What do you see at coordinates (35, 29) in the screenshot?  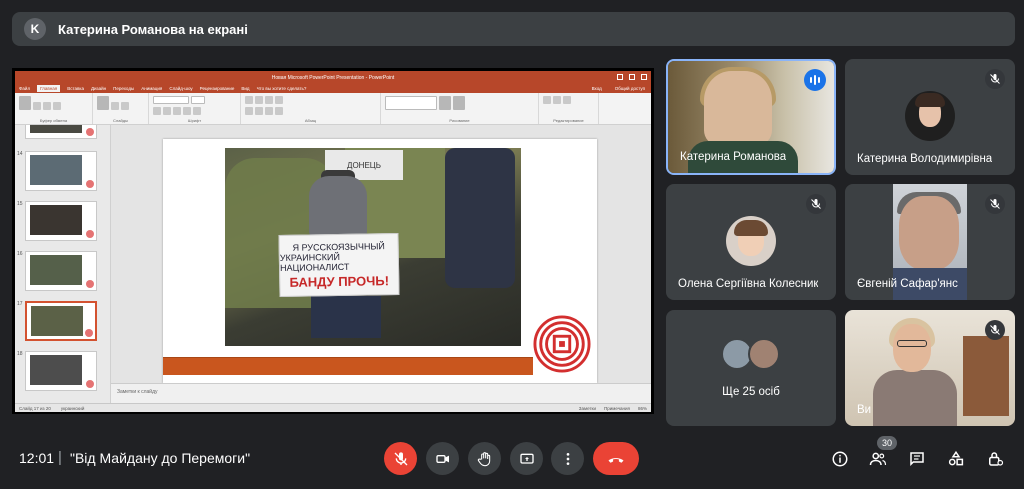 I see `presenter-avatar: K` at bounding box center [35, 29].